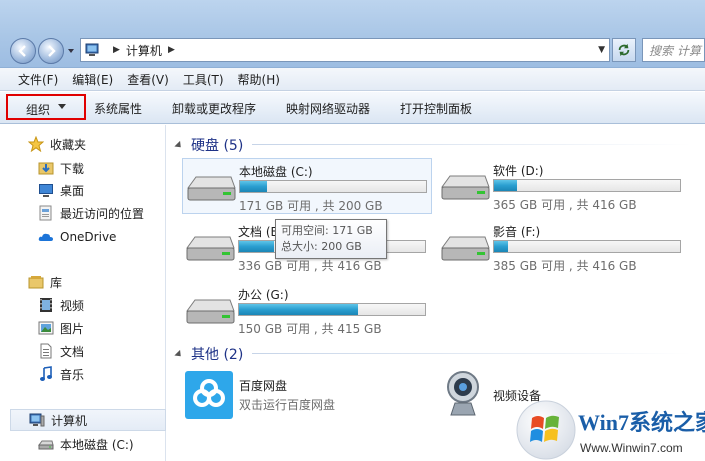 Image resolution: width=705 pixels, height=461 pixels. Describe the element at coordinates (310, 329) in the screenshot. I see `drive-space-info: 150 GB 可用 , 共 415 GB` at that location.